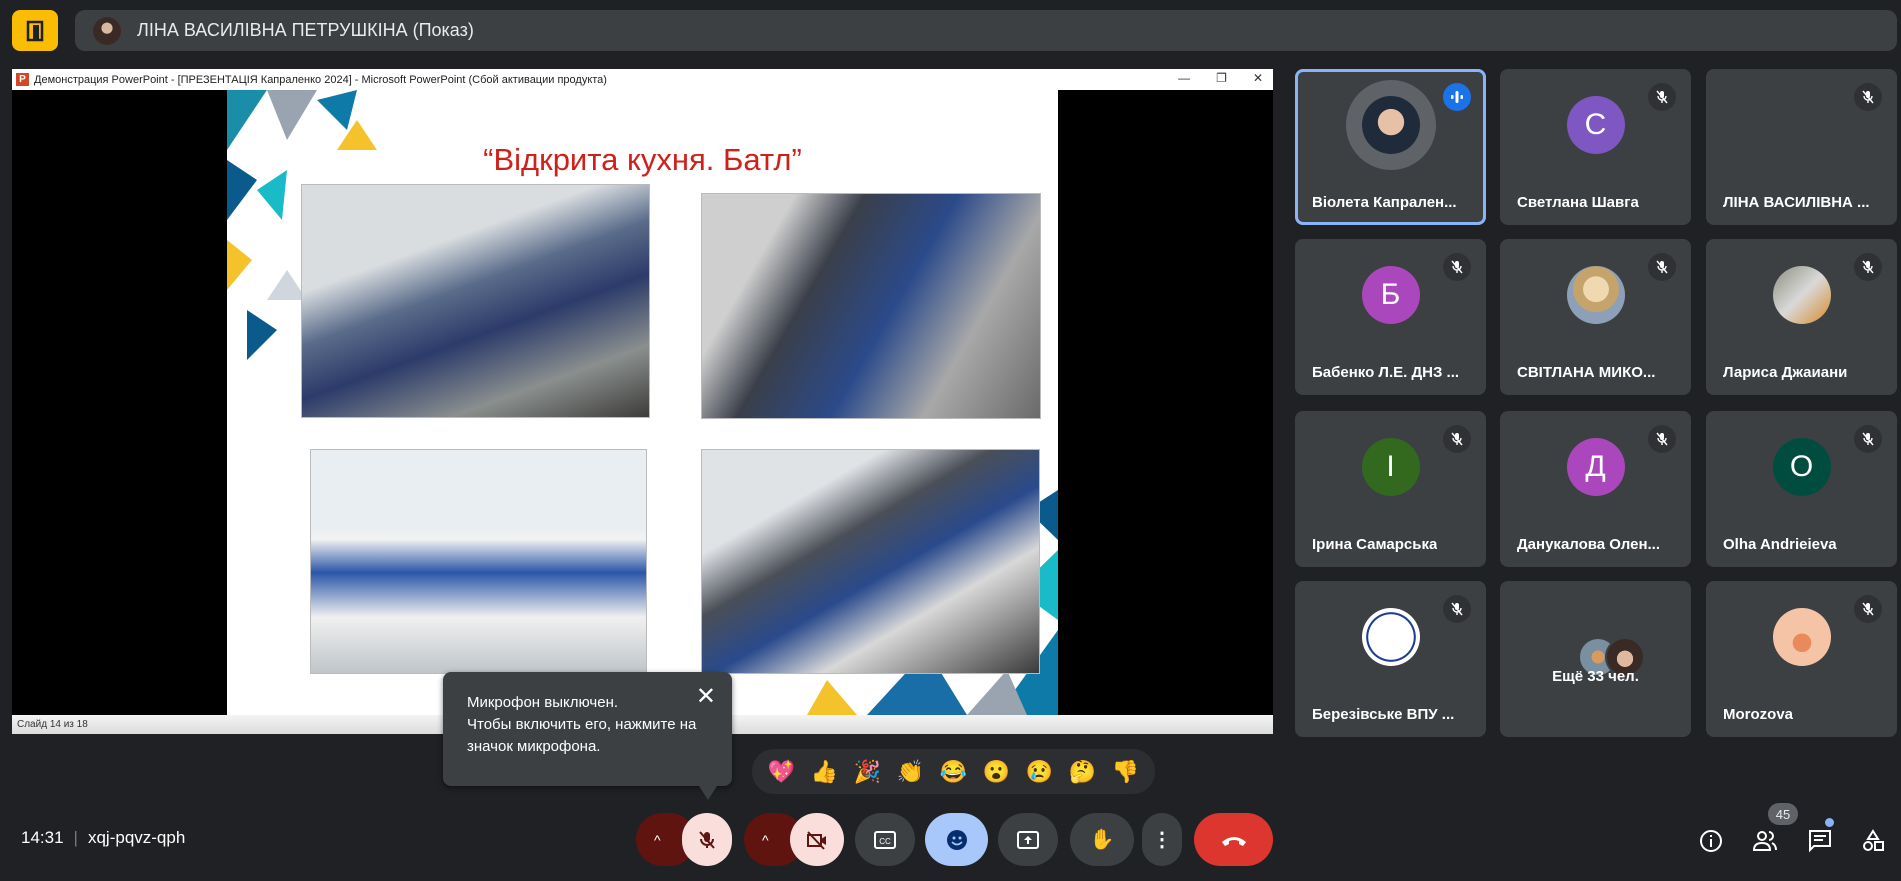 Image resolution: width=1901 pixels, height=881 pixels. I want to click on reaction-emoji: 😮, so click(996, 772).